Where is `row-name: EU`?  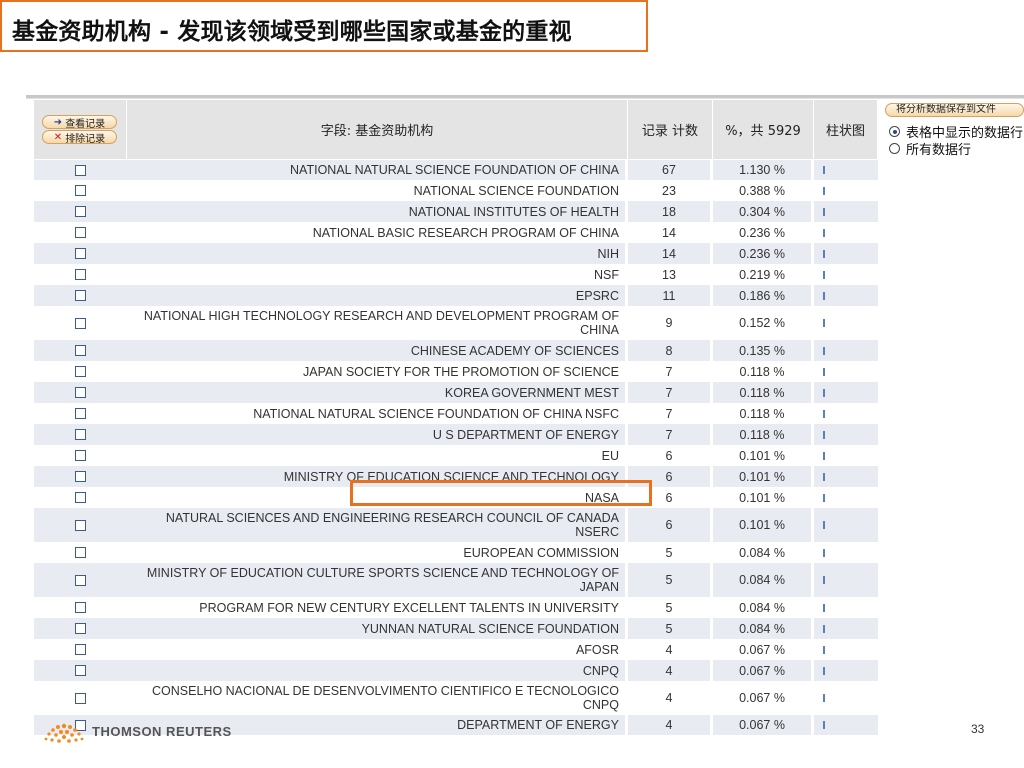
row-name: EU is located at coordinates (610, 455).